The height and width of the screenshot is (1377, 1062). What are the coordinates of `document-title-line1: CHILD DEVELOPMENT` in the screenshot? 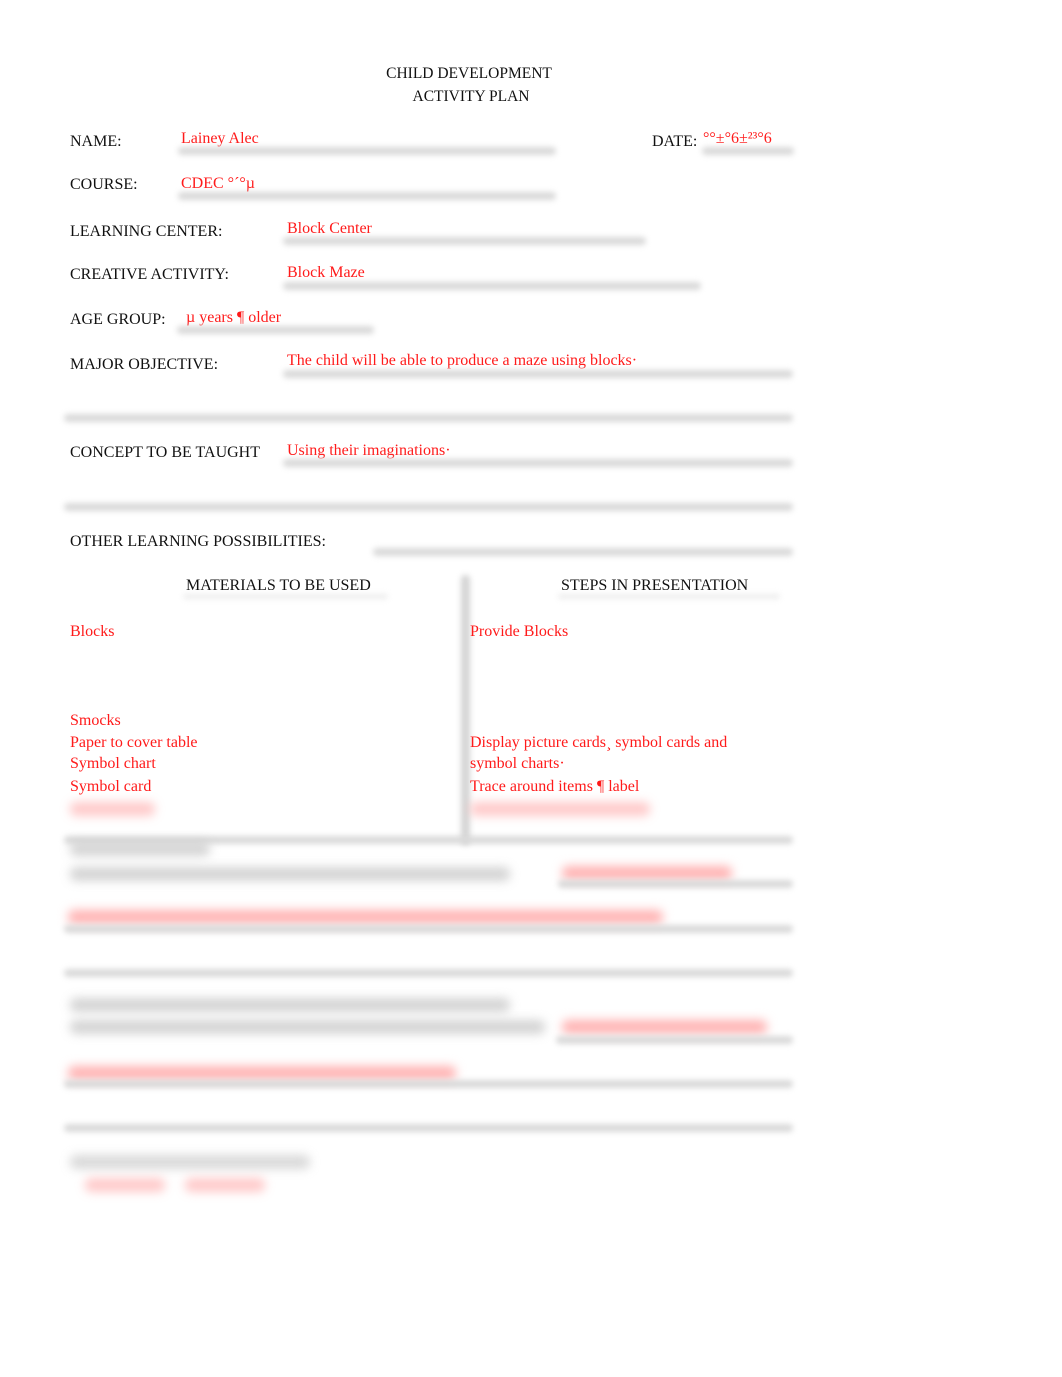 It's located at (469, 73).